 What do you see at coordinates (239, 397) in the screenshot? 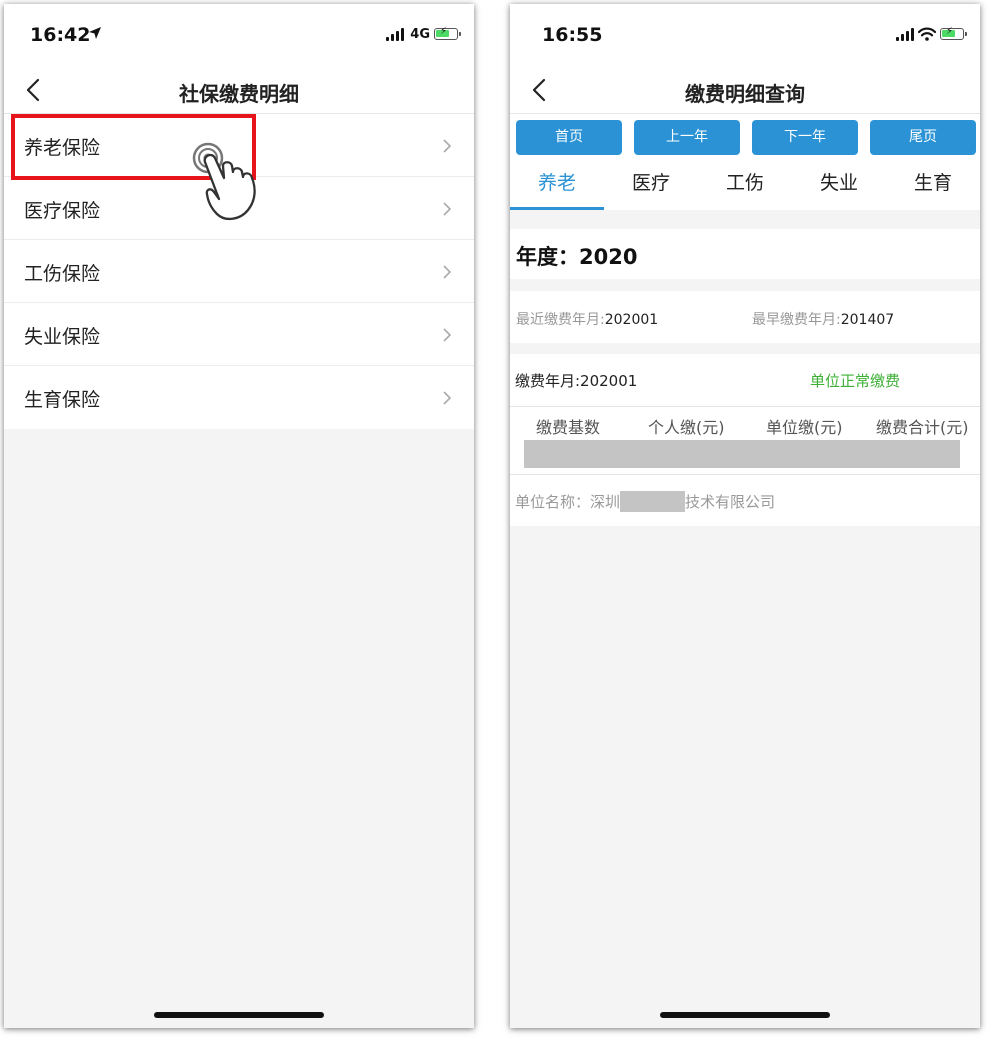
I see `menu-item-maternity: 生育保险` at bounding box center [239, 397].